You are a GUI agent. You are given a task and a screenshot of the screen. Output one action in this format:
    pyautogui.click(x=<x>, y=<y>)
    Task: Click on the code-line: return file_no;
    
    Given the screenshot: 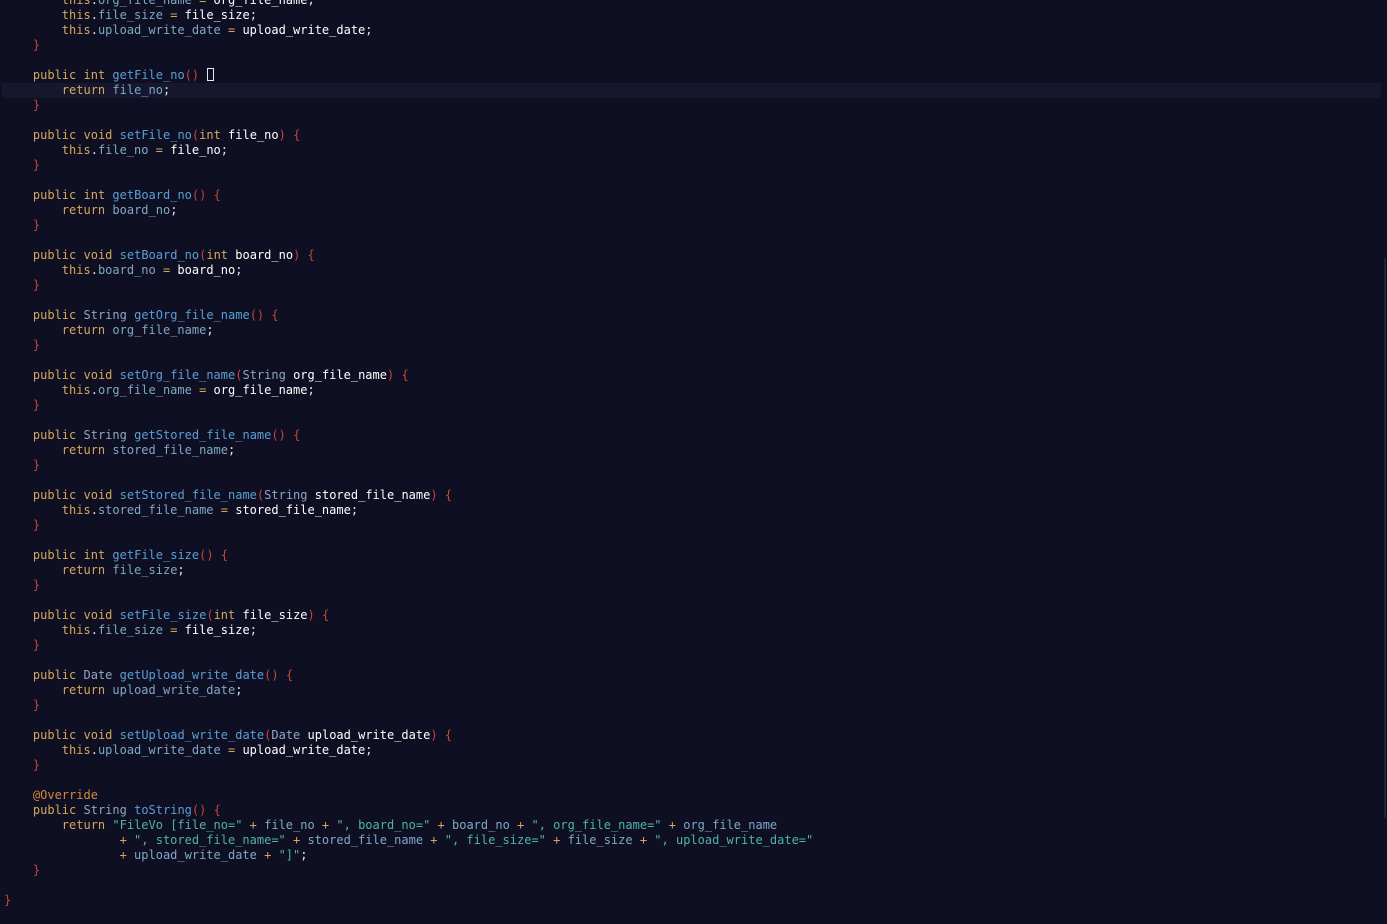 What is the action you would take?
    pyautogui.click(x=691, y=90)
    